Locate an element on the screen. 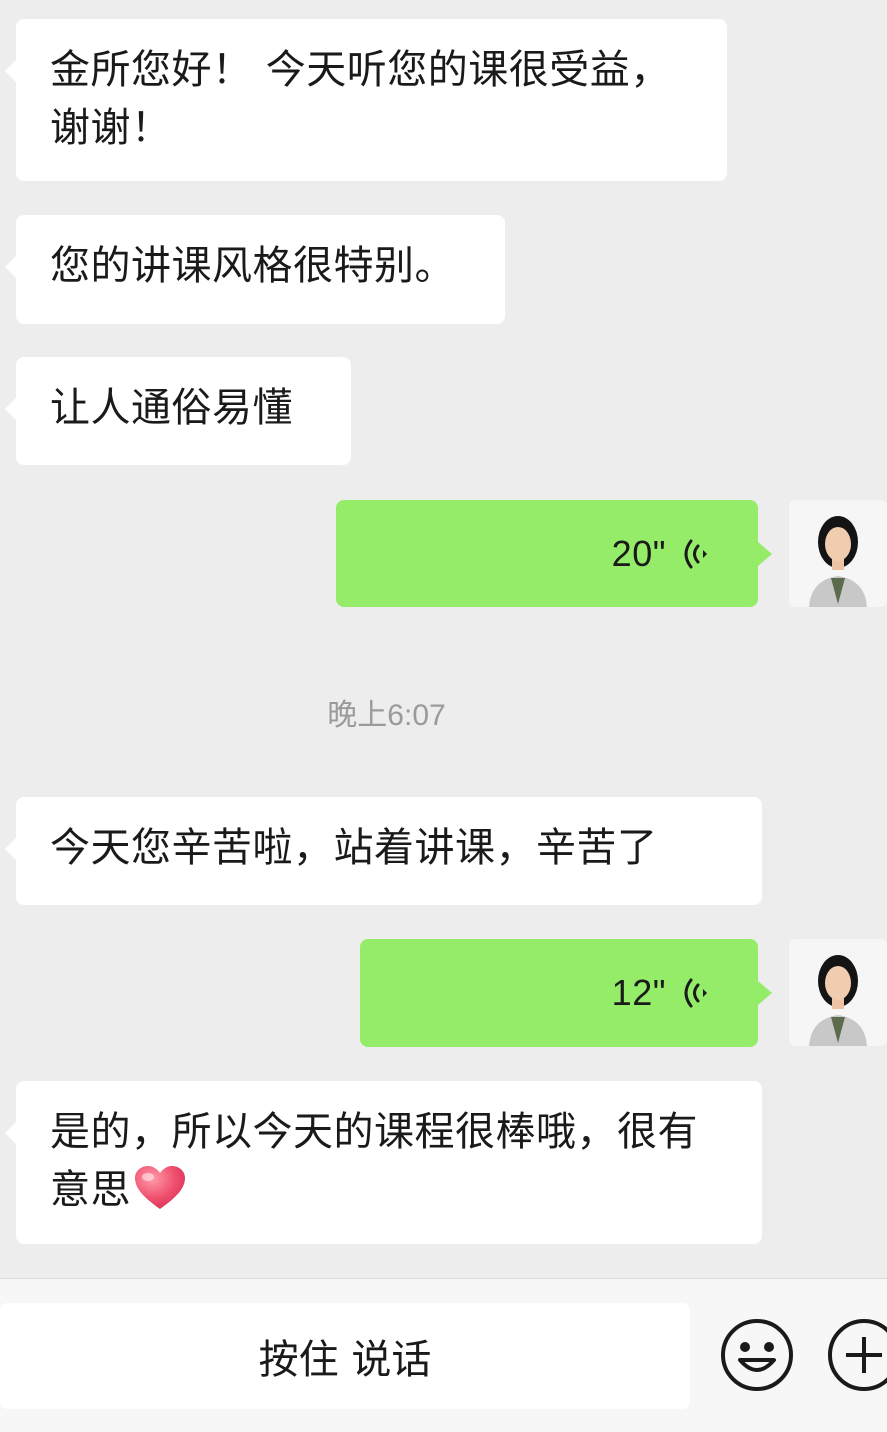 This screenshot has height=1432, width=887. input-bar: 按住 说话 is located at coordinates (443, 1355).